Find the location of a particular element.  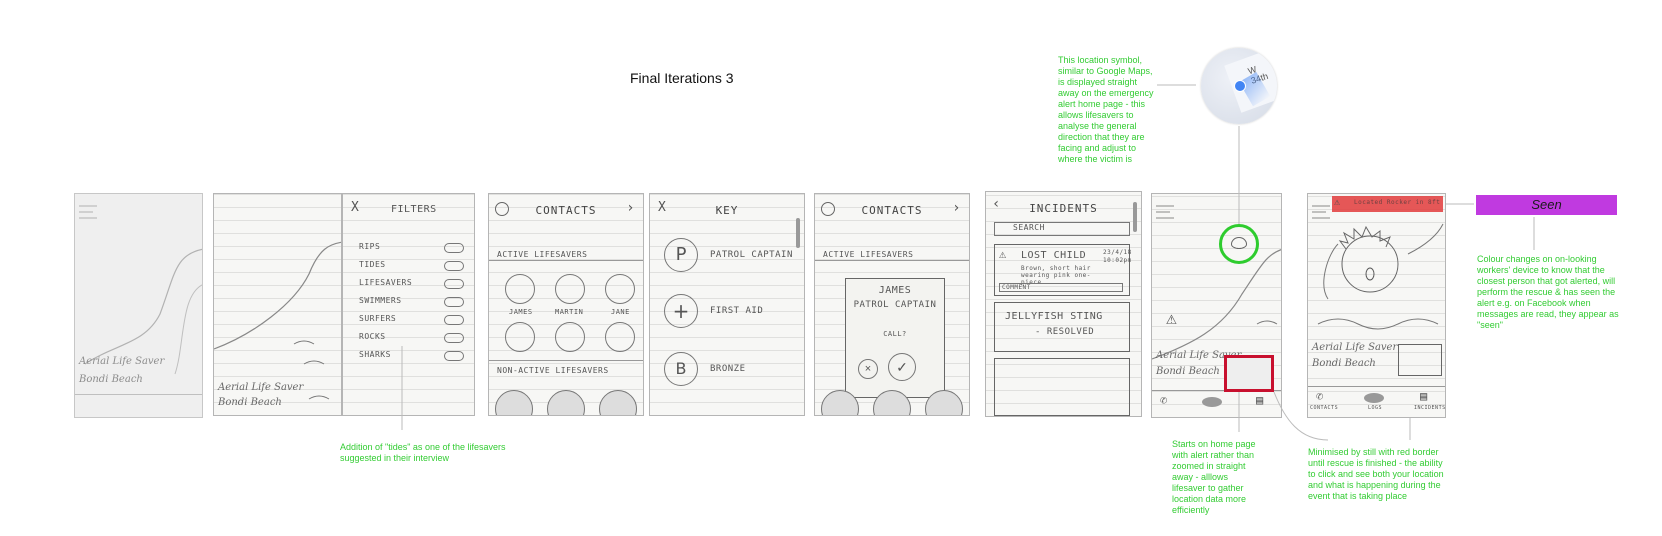

location-dot-icon is located at coordinates (1240, 86).